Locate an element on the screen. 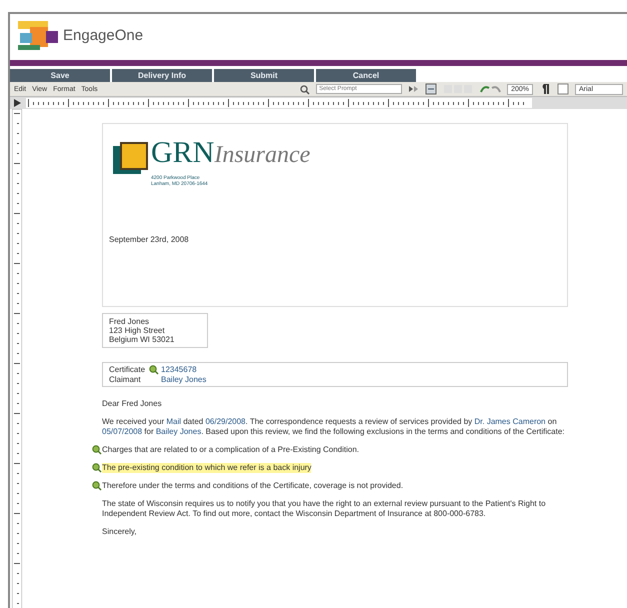 The width and height of the screenshot is (627, 608). document-icon is located at coordinates (431, 89).